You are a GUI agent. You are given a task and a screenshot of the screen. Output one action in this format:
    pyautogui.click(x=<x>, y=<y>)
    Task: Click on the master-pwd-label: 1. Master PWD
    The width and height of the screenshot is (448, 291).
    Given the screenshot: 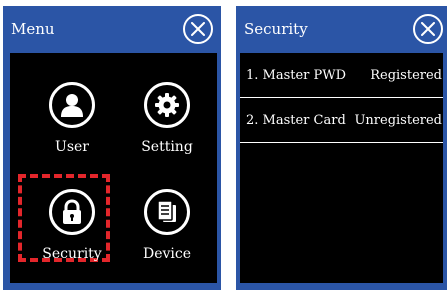 What is the action you would take?
    pyautogui.click(x=296, y=75)
    